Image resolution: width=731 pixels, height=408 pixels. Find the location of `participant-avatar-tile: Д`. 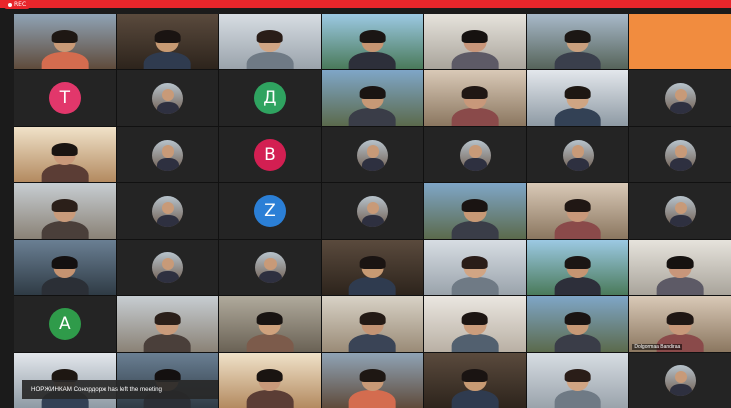

participant-avatar-tile: Д is located at coordinates (270, 98).